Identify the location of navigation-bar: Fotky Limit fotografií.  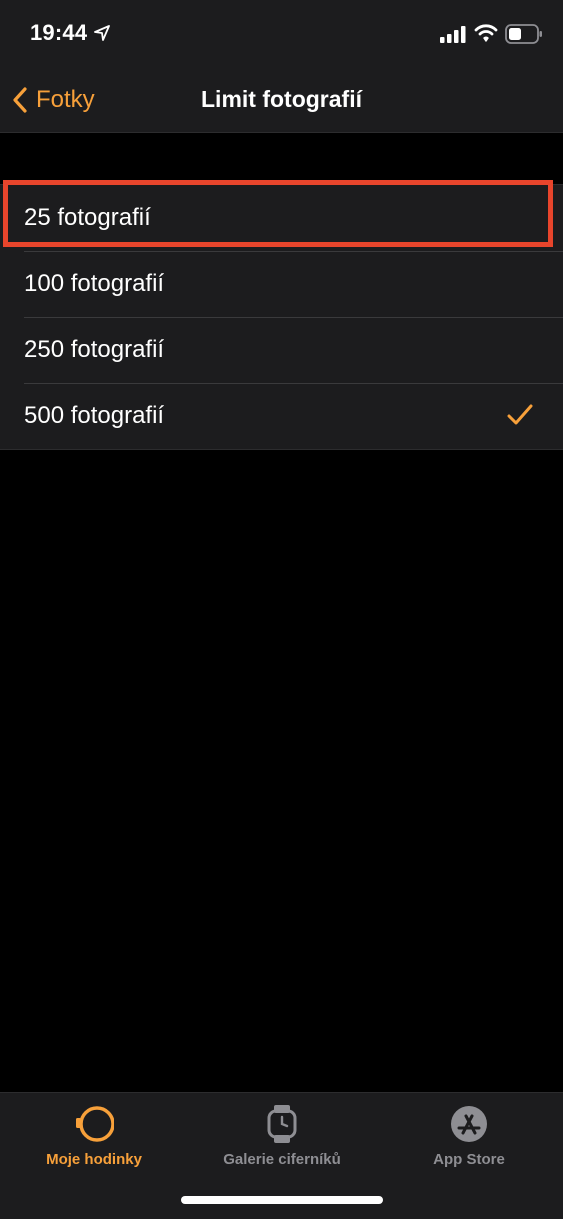
(281, 101).